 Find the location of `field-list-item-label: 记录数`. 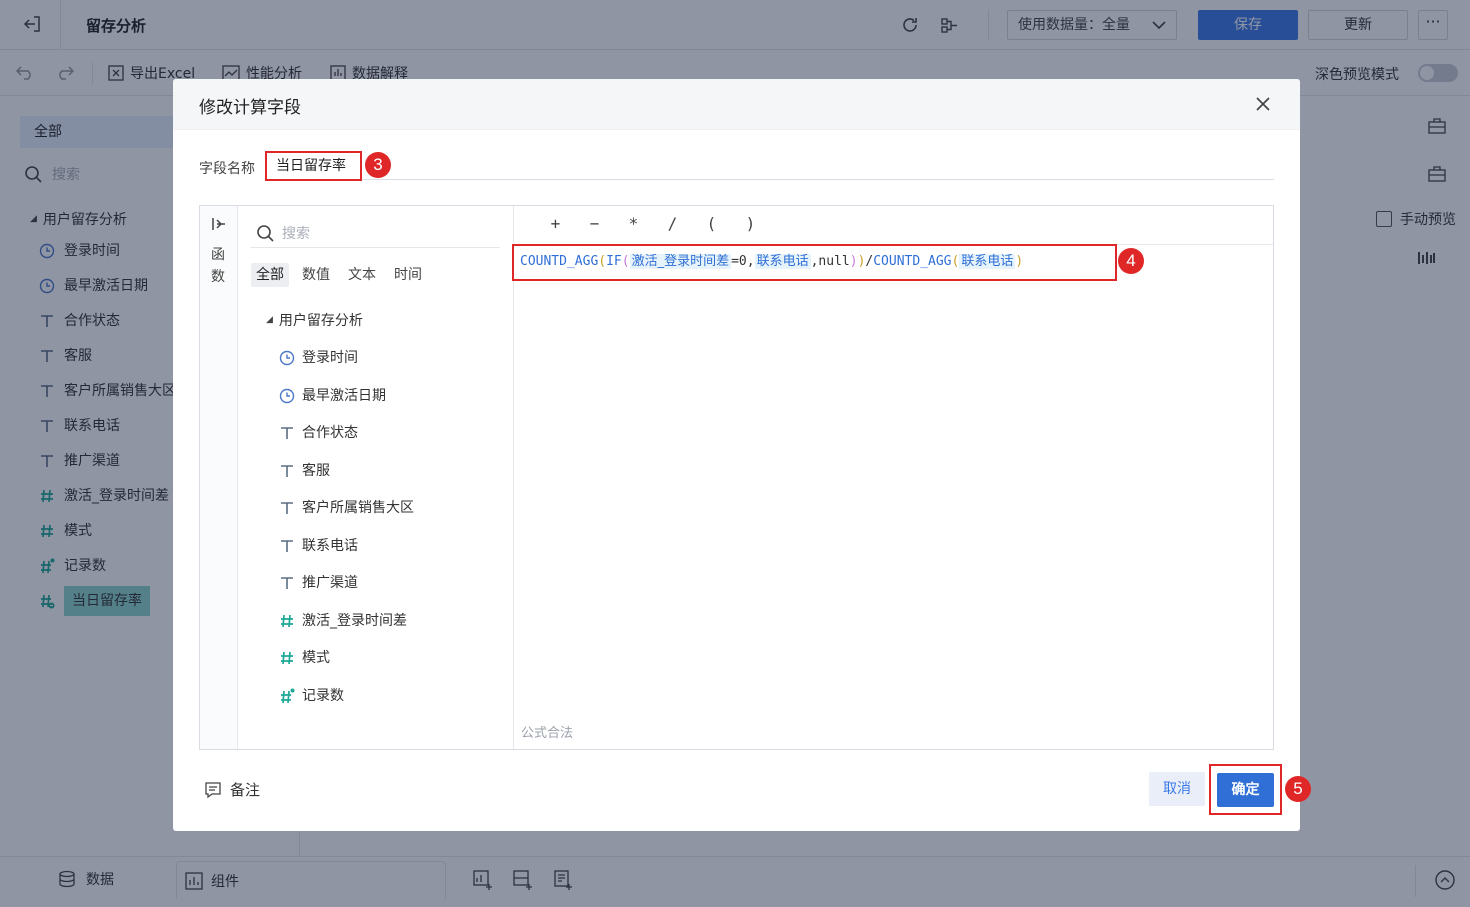

field-list-item-label: 记录数 is located at coordinates (323, 695).